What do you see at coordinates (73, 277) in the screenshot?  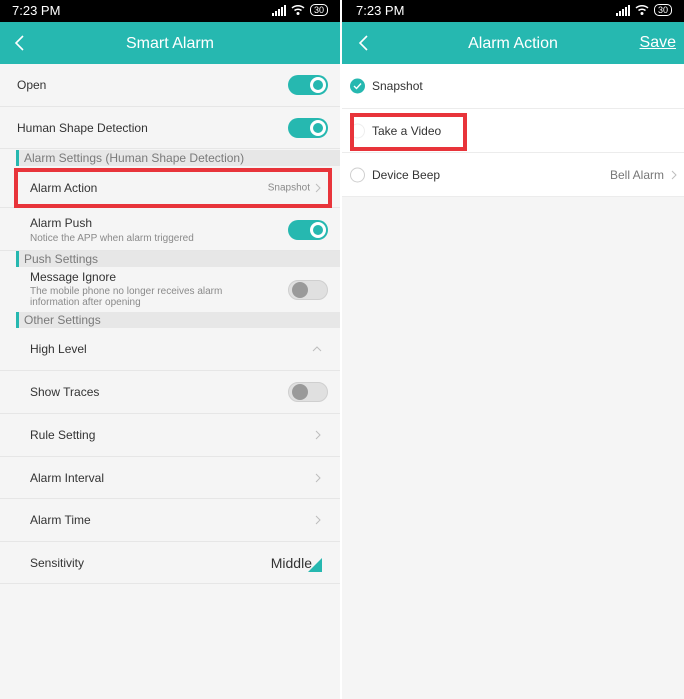 I see `message-ignore-title: Message Ignore` at bounding box center [73, 277].